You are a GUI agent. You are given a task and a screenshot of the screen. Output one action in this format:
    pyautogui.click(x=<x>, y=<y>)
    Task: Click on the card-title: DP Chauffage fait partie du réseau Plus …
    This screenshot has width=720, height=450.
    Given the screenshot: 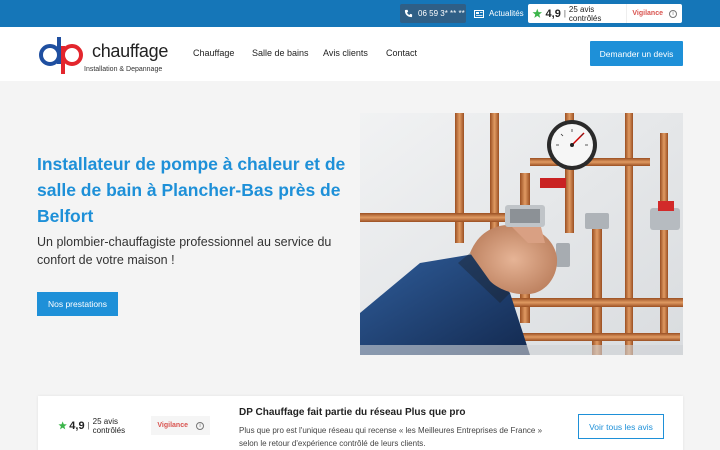 What is the action you would take?
    pyautogui.click(x=352, y=412)
    